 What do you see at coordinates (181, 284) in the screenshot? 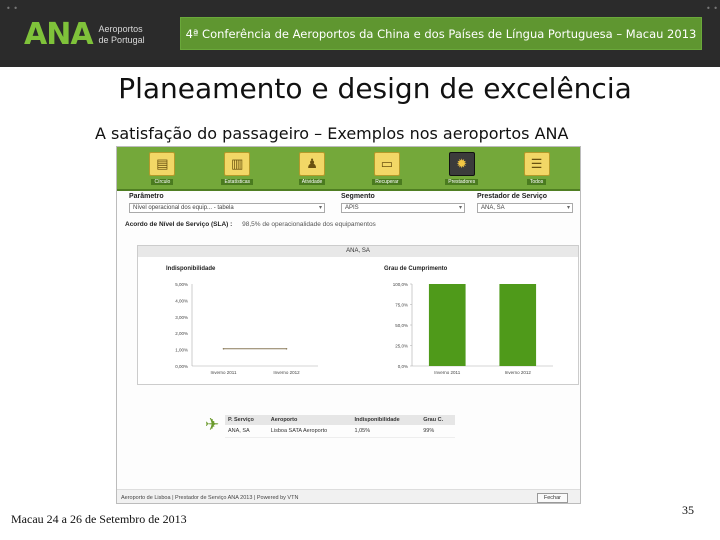
I see `y-tick-label: 5,00%` at bounding box center [181, 284].